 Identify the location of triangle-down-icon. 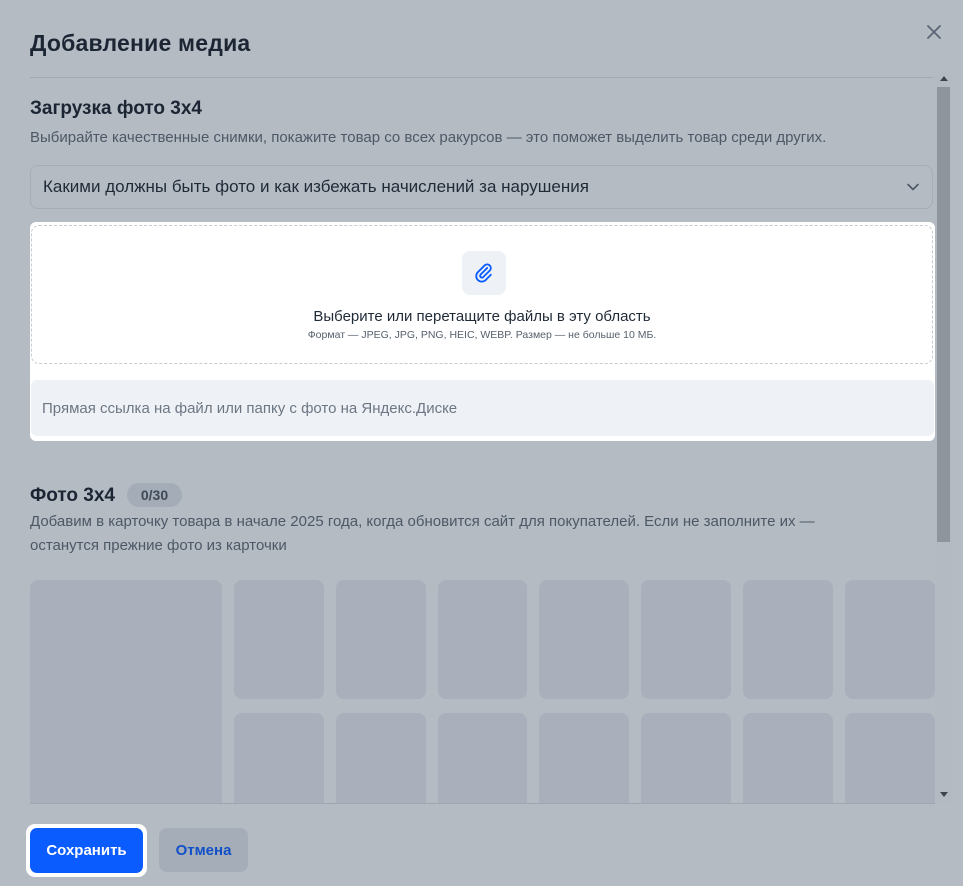
(943, 794).